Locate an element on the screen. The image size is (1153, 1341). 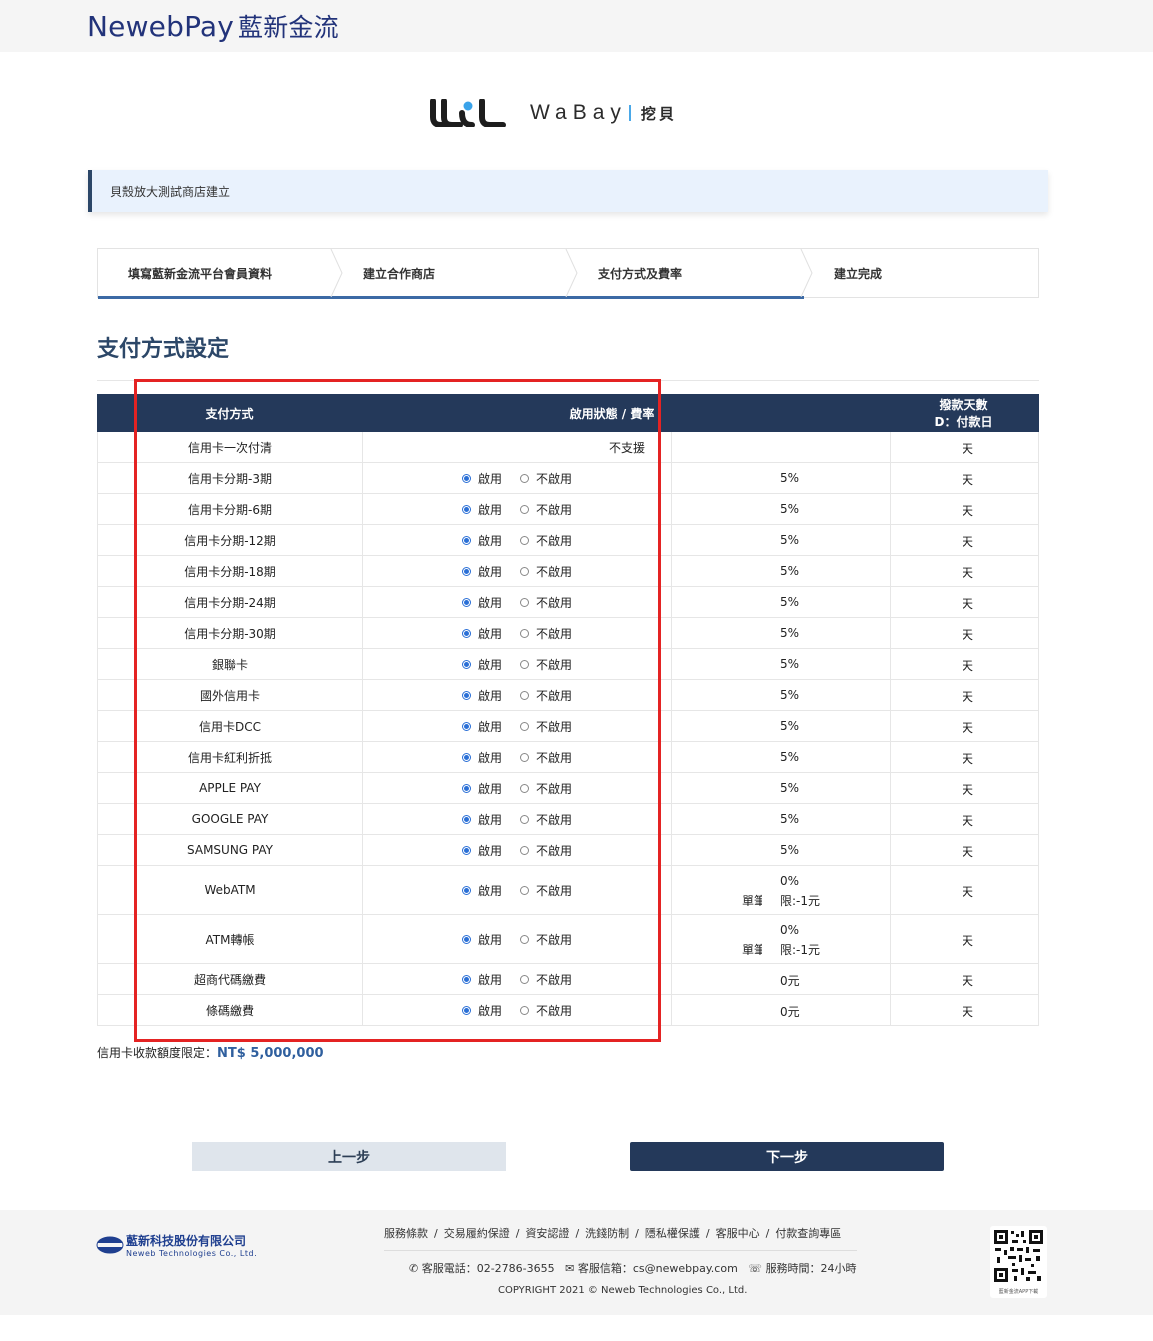
table-row: 信用卡紅利折抵 啟用 不啟用 5% 天 is located at coordinates (568, 757).